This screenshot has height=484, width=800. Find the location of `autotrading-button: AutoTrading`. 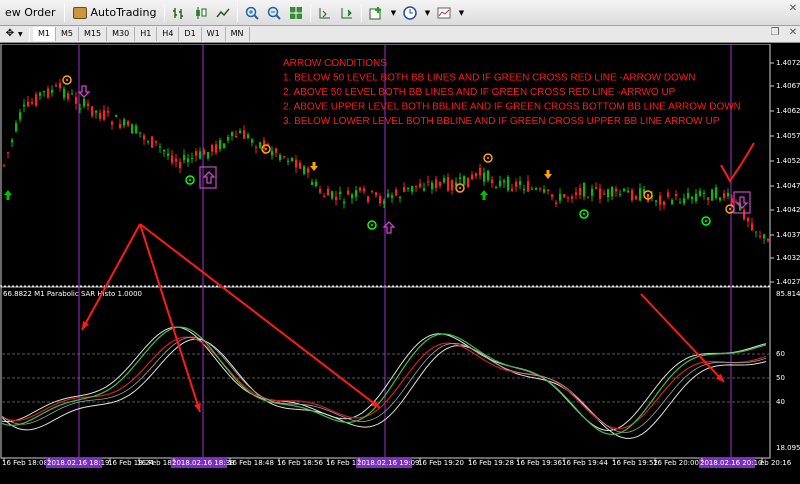

autotrading-button: AutoTrading is located at coordinates (115, 13).